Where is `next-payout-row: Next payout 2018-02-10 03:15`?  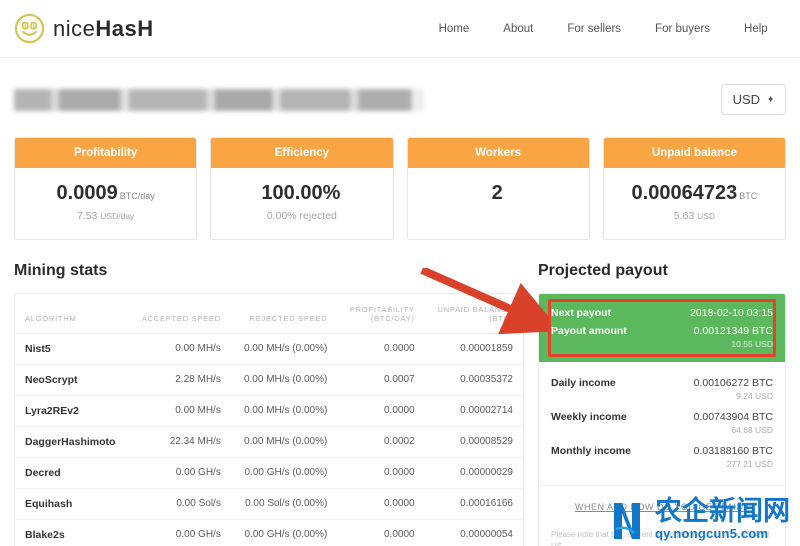 next-payout-row: Next payout 2018-02-10 03:15 is located at coordinates (662, 313).